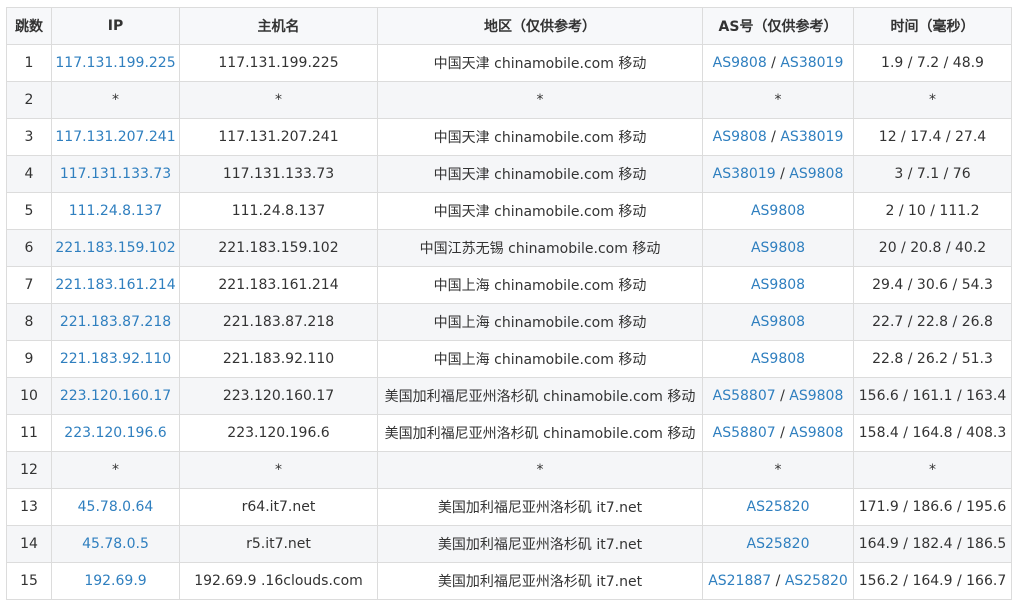 The image size is (1013, 613). What do you see at coordinates (29, 544) in the screenshot?
I see `hop-cell: 14` at bounding box center [29, 544].